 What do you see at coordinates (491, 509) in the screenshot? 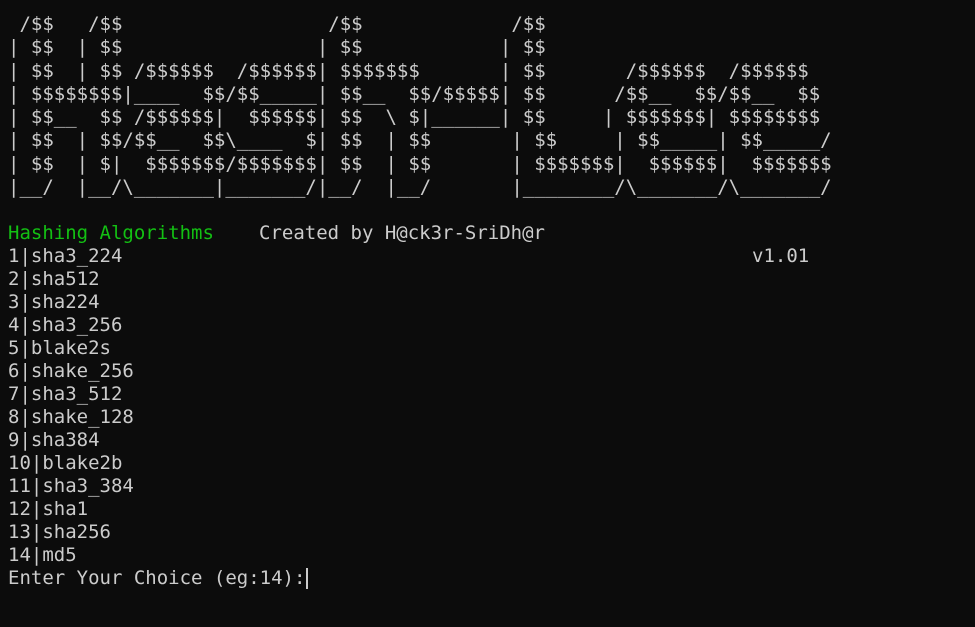
I see `menu-item-sha1: 12|sha1` at bounding box center [491, 509].